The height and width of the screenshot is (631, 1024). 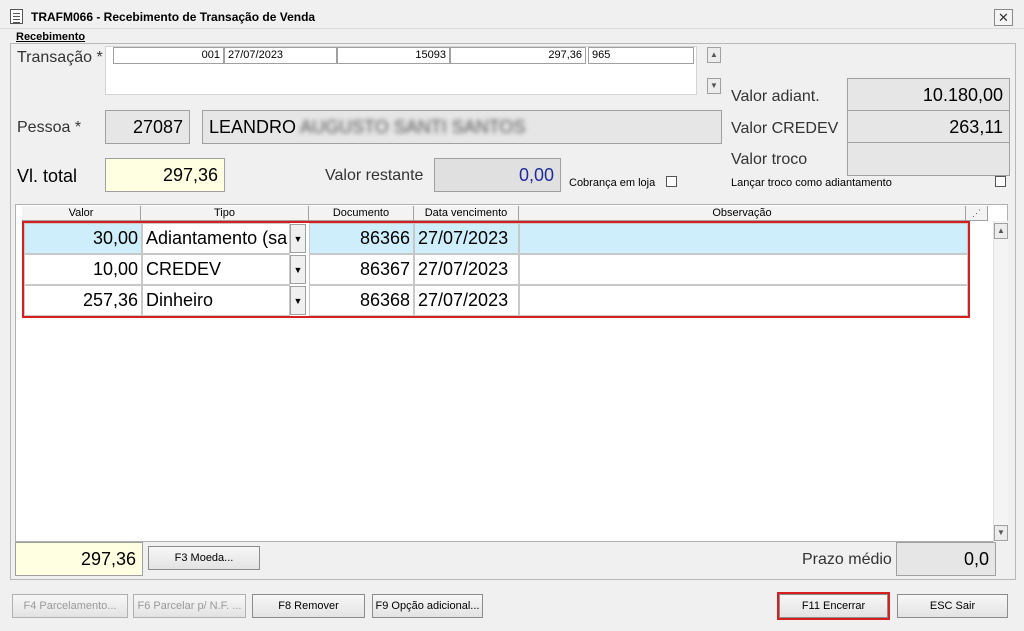 I want to click on grid-header-valor: Valor, so click(x=81, y=213).